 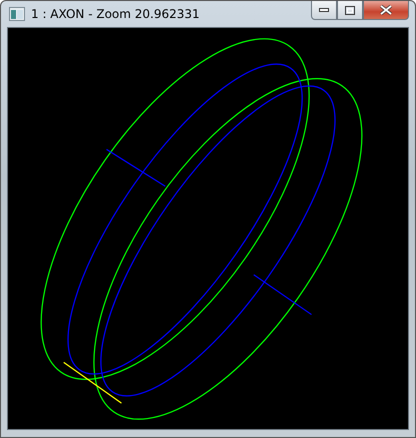 I want to click on app-icon, so click(x=17, y=14).